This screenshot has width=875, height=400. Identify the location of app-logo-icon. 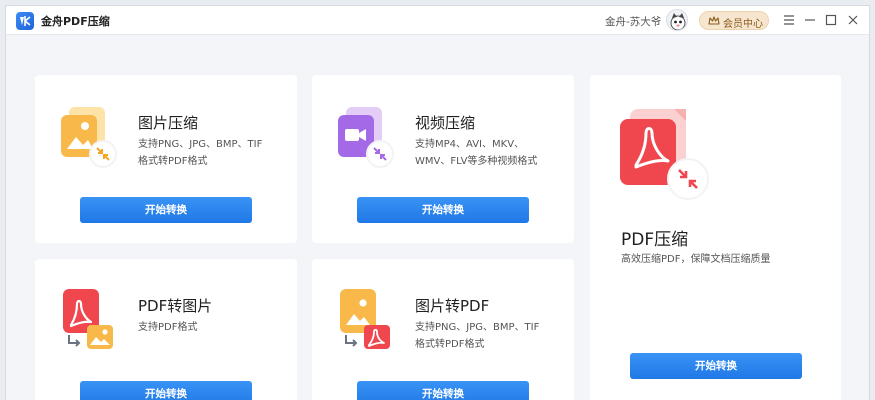
(25, 21).